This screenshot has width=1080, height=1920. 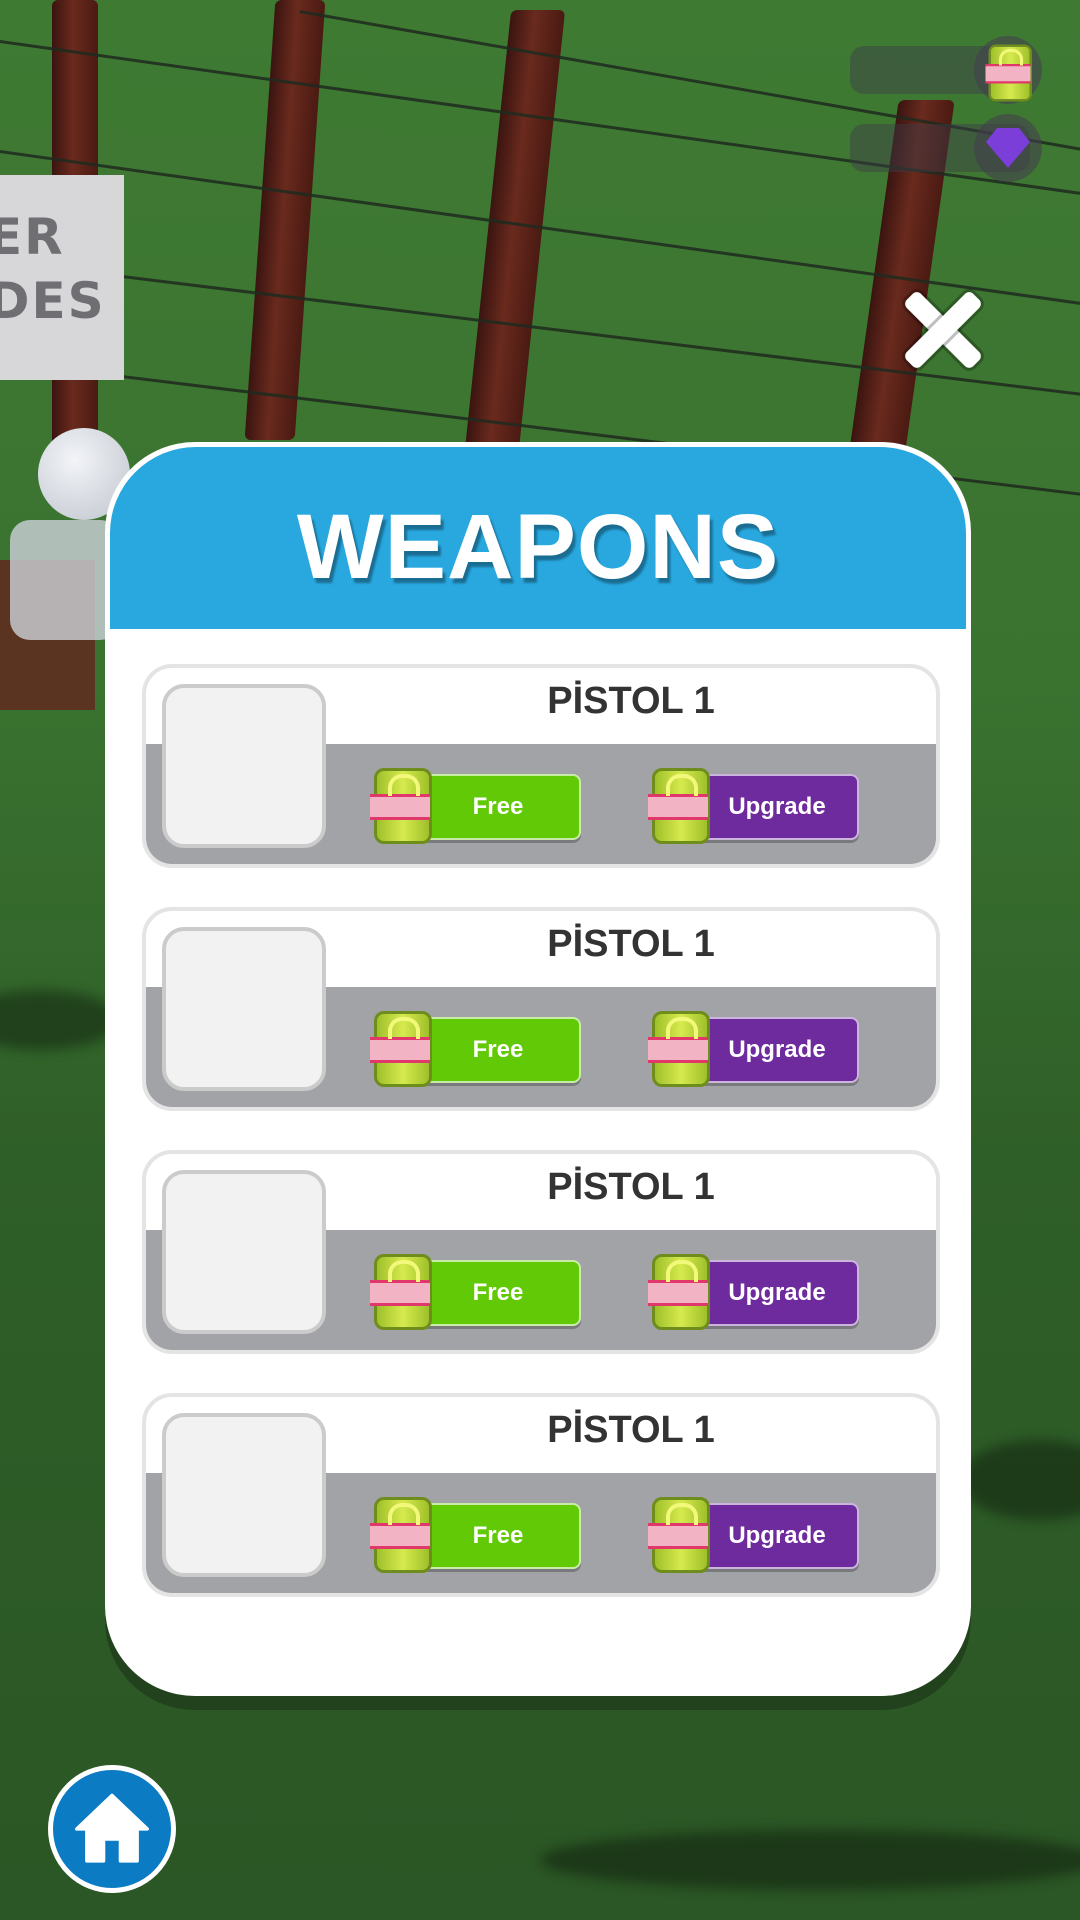 I want to click on close-button, so click(x=943, y=330).